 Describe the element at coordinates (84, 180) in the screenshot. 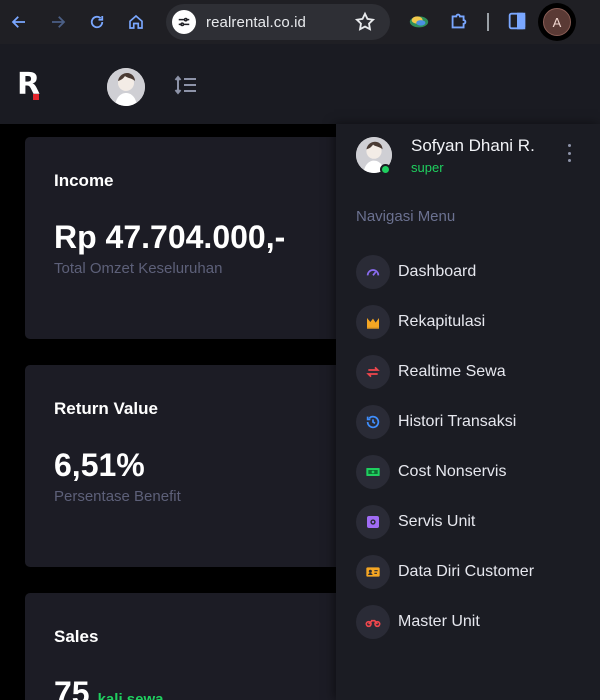

I see `card-title: Income` at that location.